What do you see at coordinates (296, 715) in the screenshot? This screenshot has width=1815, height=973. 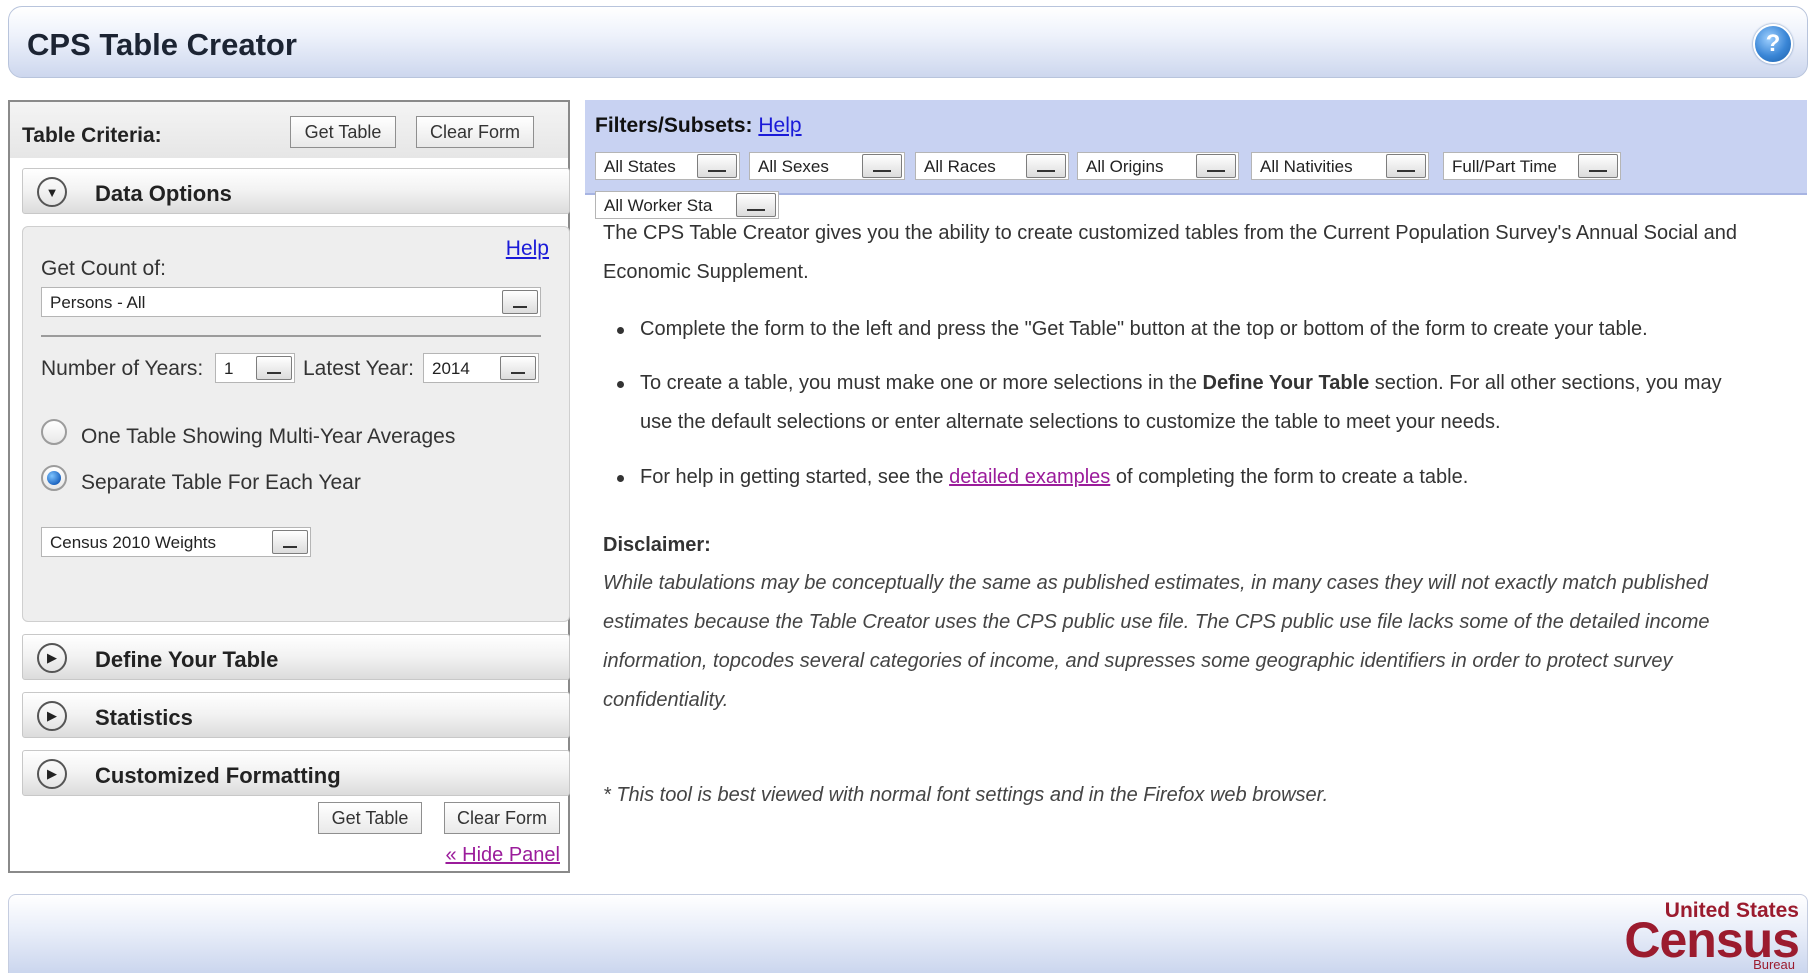 I see `section-statistics: ▶ Statistics` at bounding box center [296, 715].